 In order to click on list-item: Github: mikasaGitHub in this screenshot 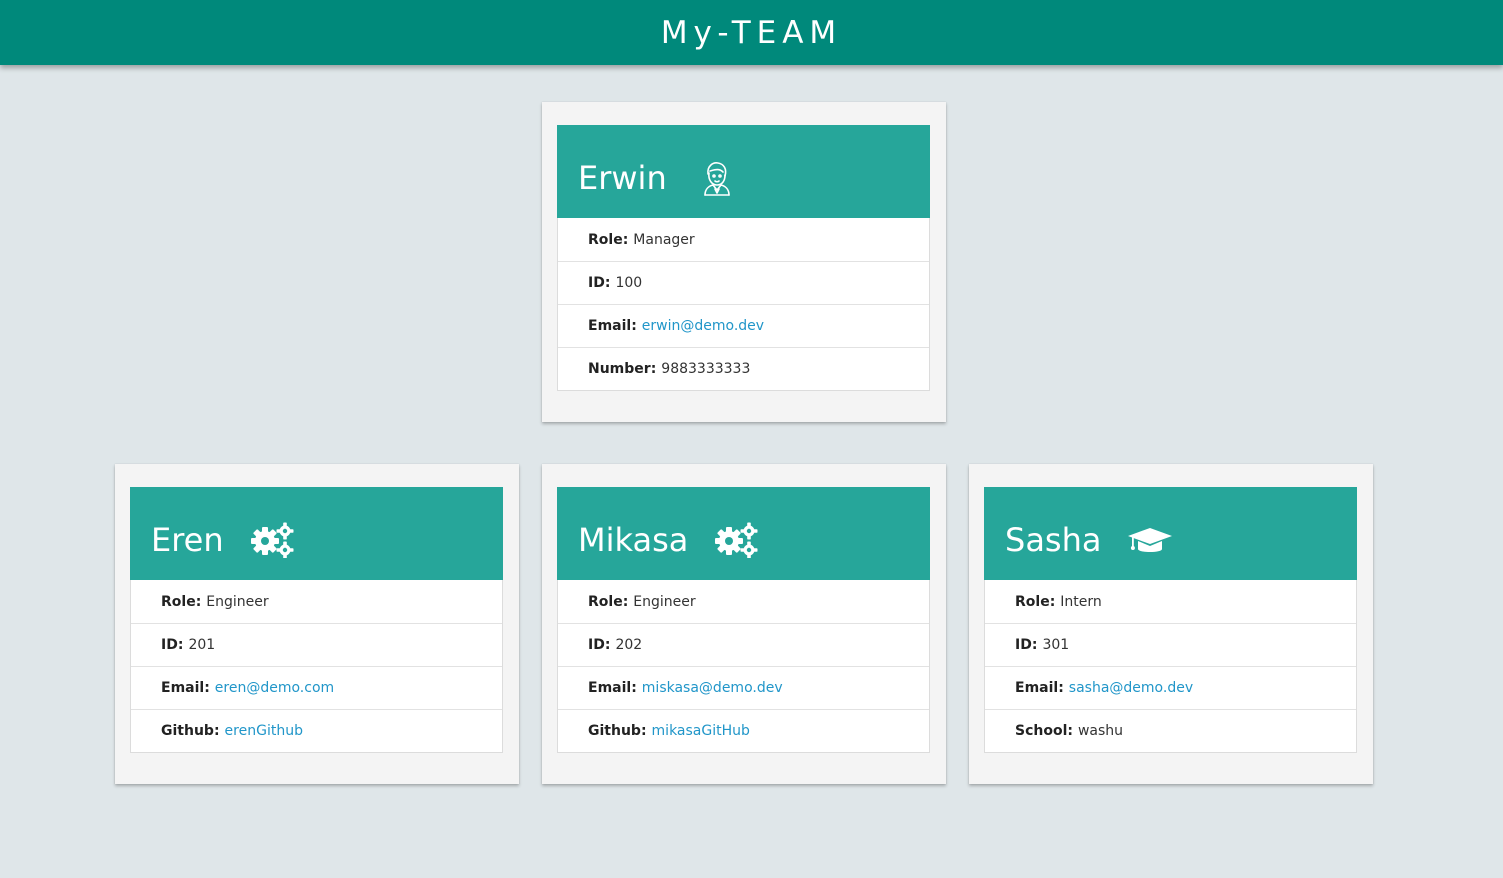, I will do `click(743, 730)`.